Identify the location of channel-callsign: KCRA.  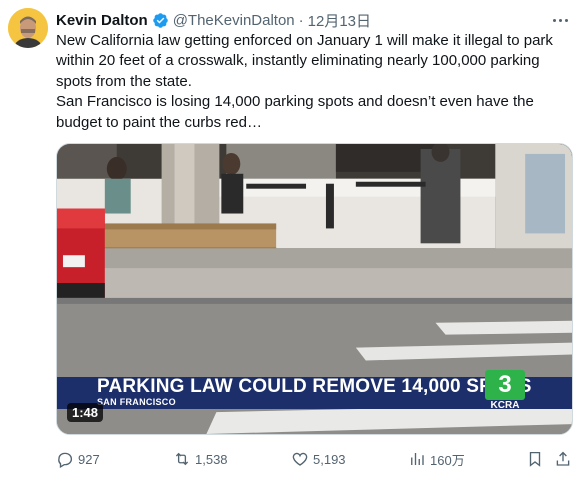
(505, 405).